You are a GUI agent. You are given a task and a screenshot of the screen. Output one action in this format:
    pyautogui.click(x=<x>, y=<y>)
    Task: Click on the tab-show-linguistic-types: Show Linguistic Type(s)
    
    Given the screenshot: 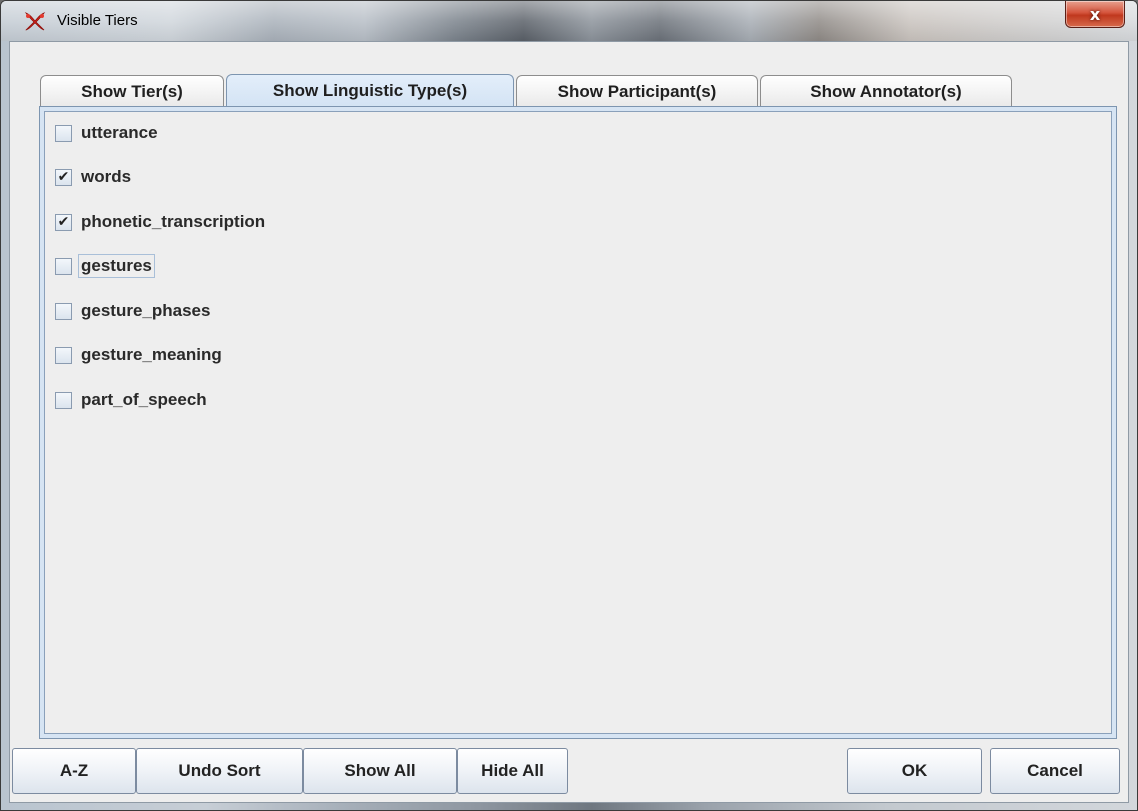 What is the action you would take?
    pyautogui.click(x=370, y=90)
    